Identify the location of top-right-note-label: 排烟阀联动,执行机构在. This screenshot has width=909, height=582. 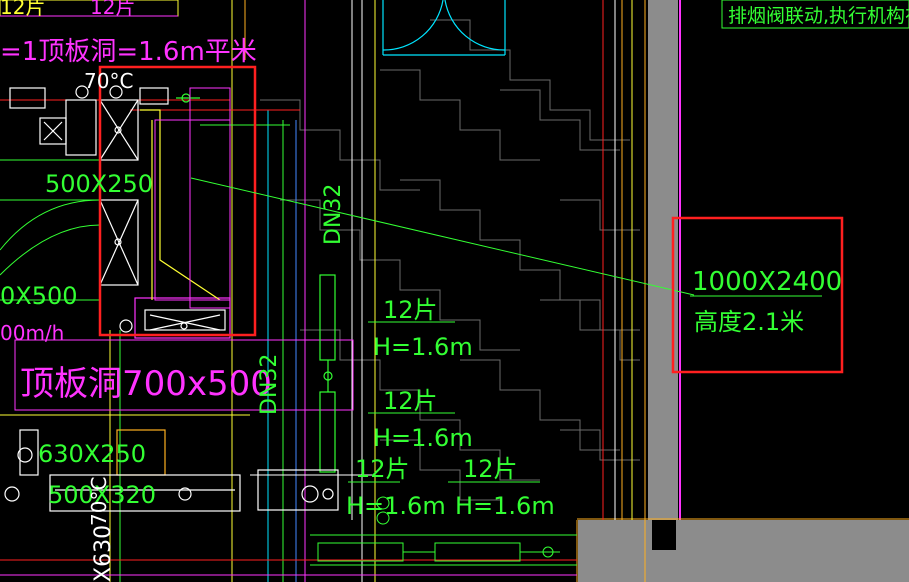
(818, 16).